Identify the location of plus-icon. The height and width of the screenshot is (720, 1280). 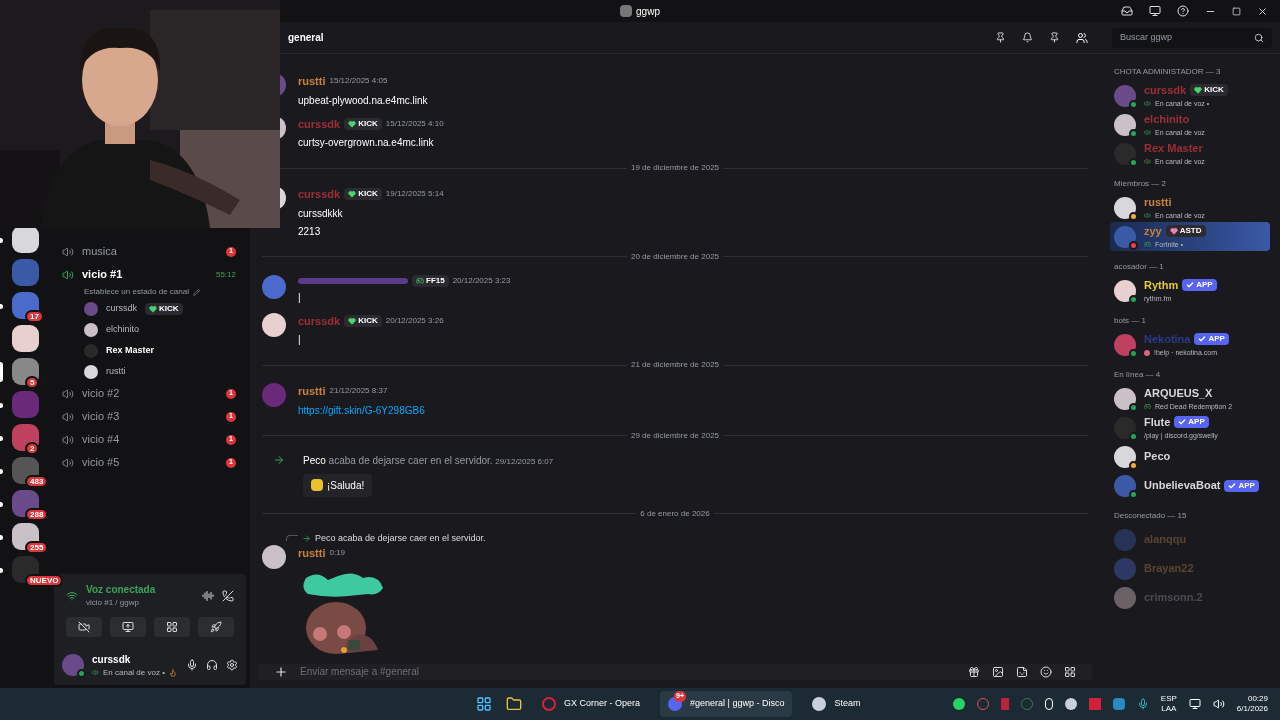
(281, 671).